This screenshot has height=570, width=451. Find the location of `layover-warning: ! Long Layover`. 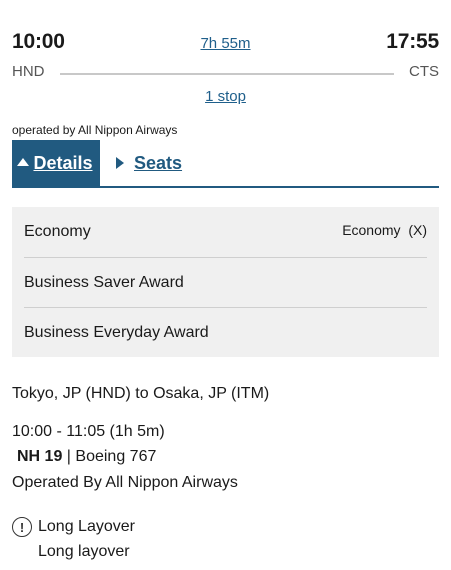

layover-warning: ! Long Layover is located at coordinates (73, 527).